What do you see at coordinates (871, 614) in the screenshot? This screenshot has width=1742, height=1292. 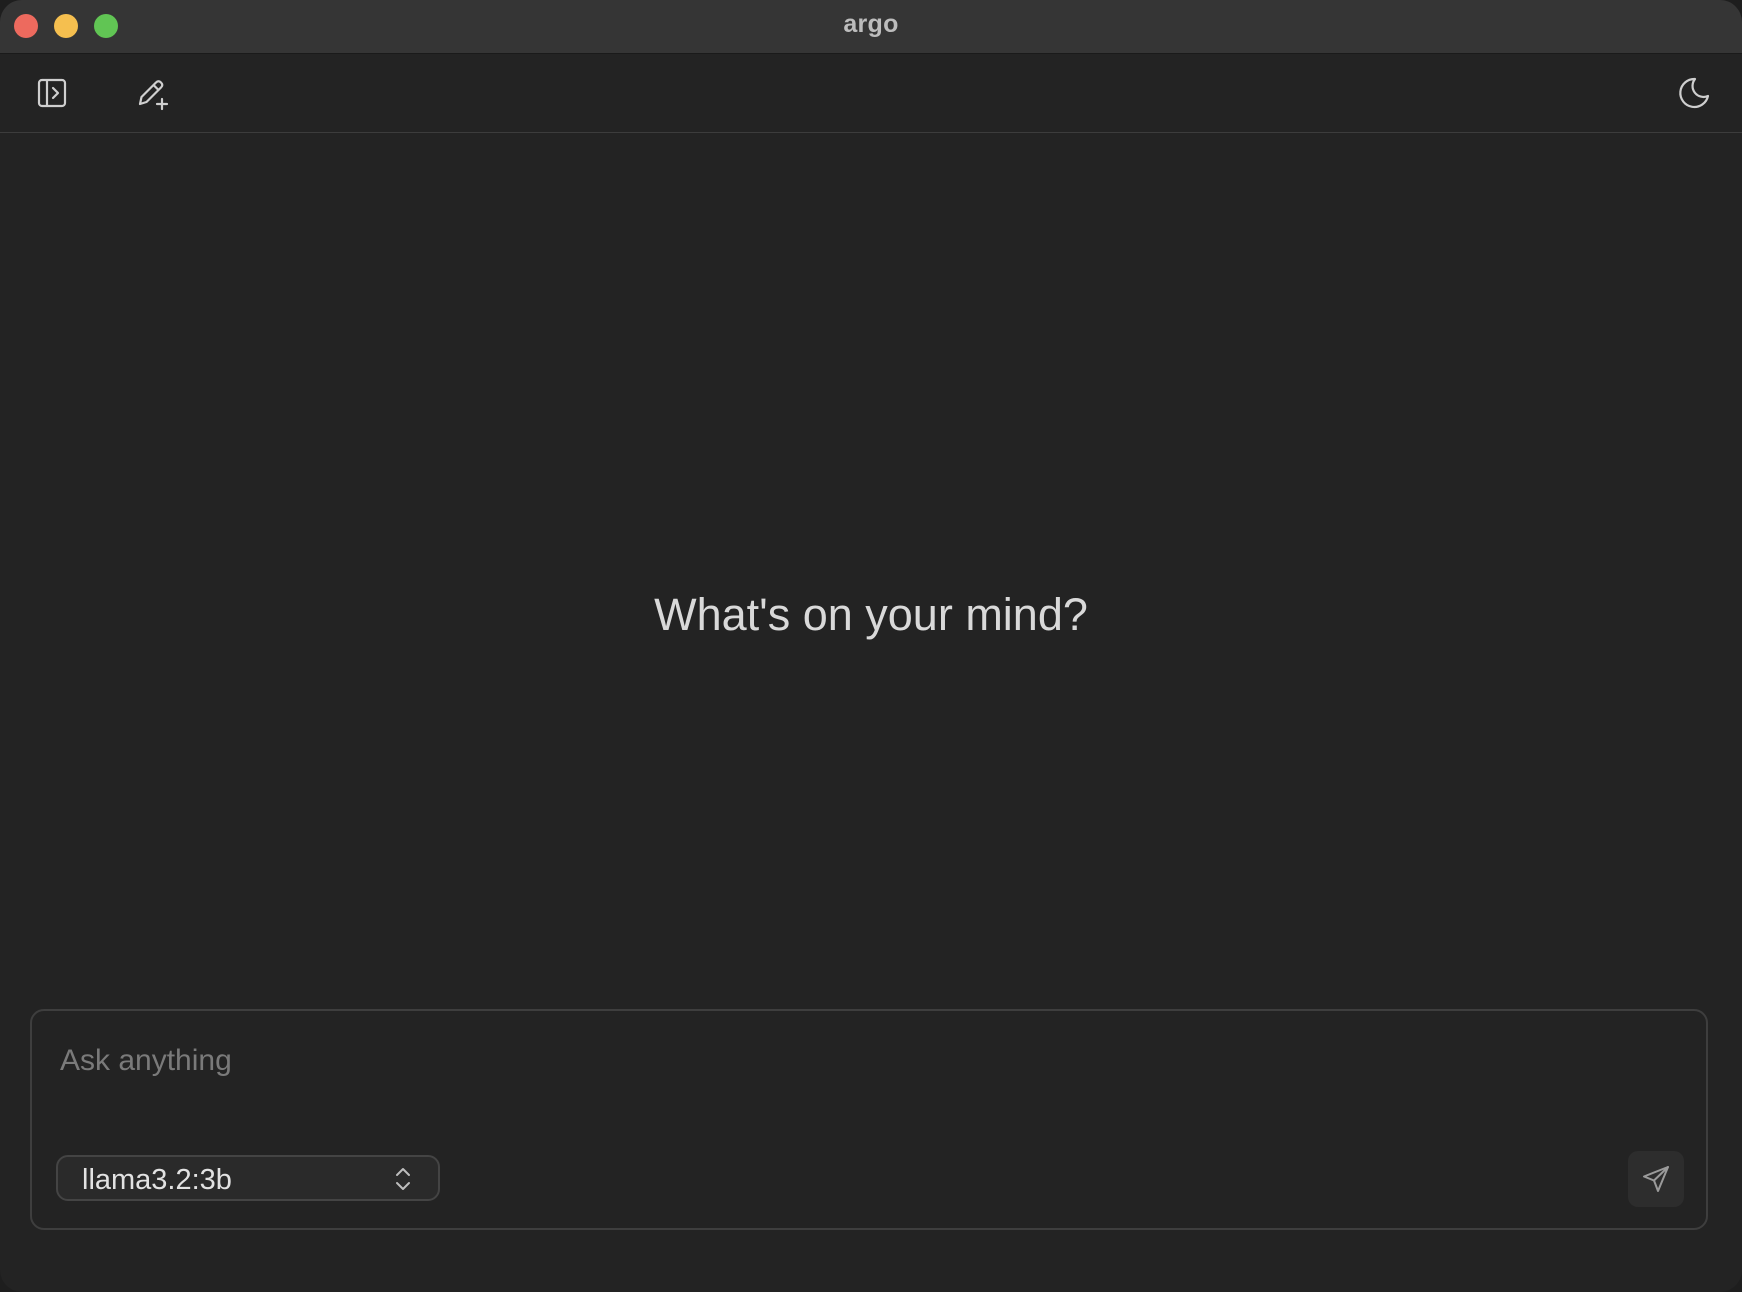 I see `empty-state-greeting: What's on your mind?` at bounding box center [871, 614].